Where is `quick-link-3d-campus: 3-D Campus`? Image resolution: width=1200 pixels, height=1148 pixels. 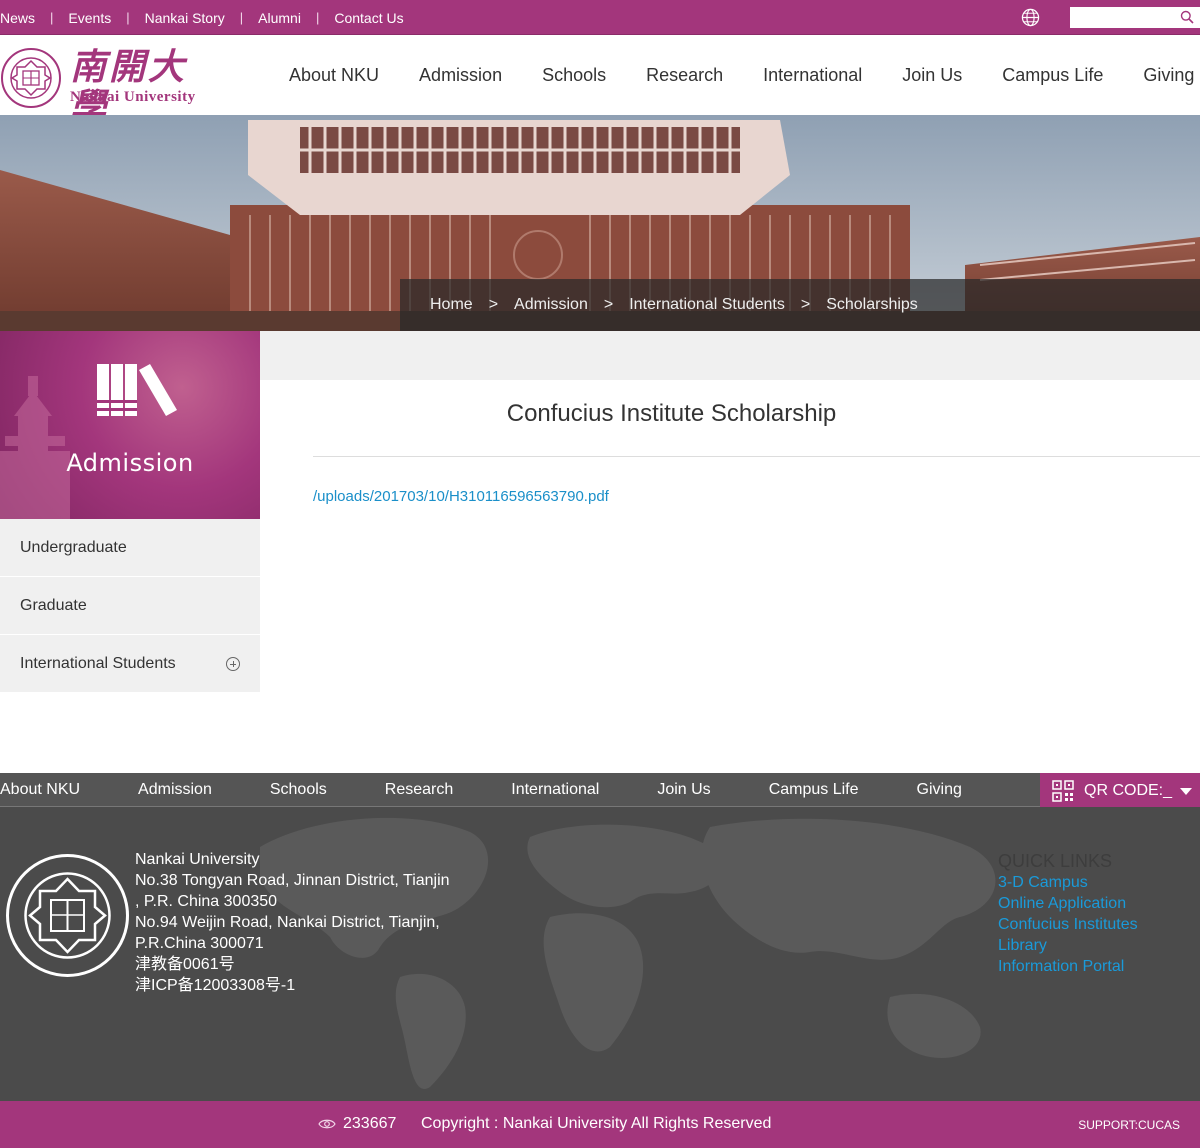 quick-link-3d-campus: 3-D Campus is located at coordinates (1068, 882).